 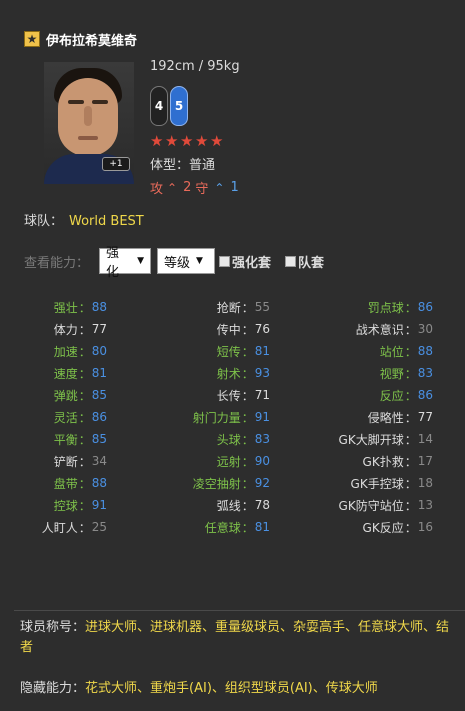 I want to click on stat-item: 弹跳： 85, so click(x=61, y=395).